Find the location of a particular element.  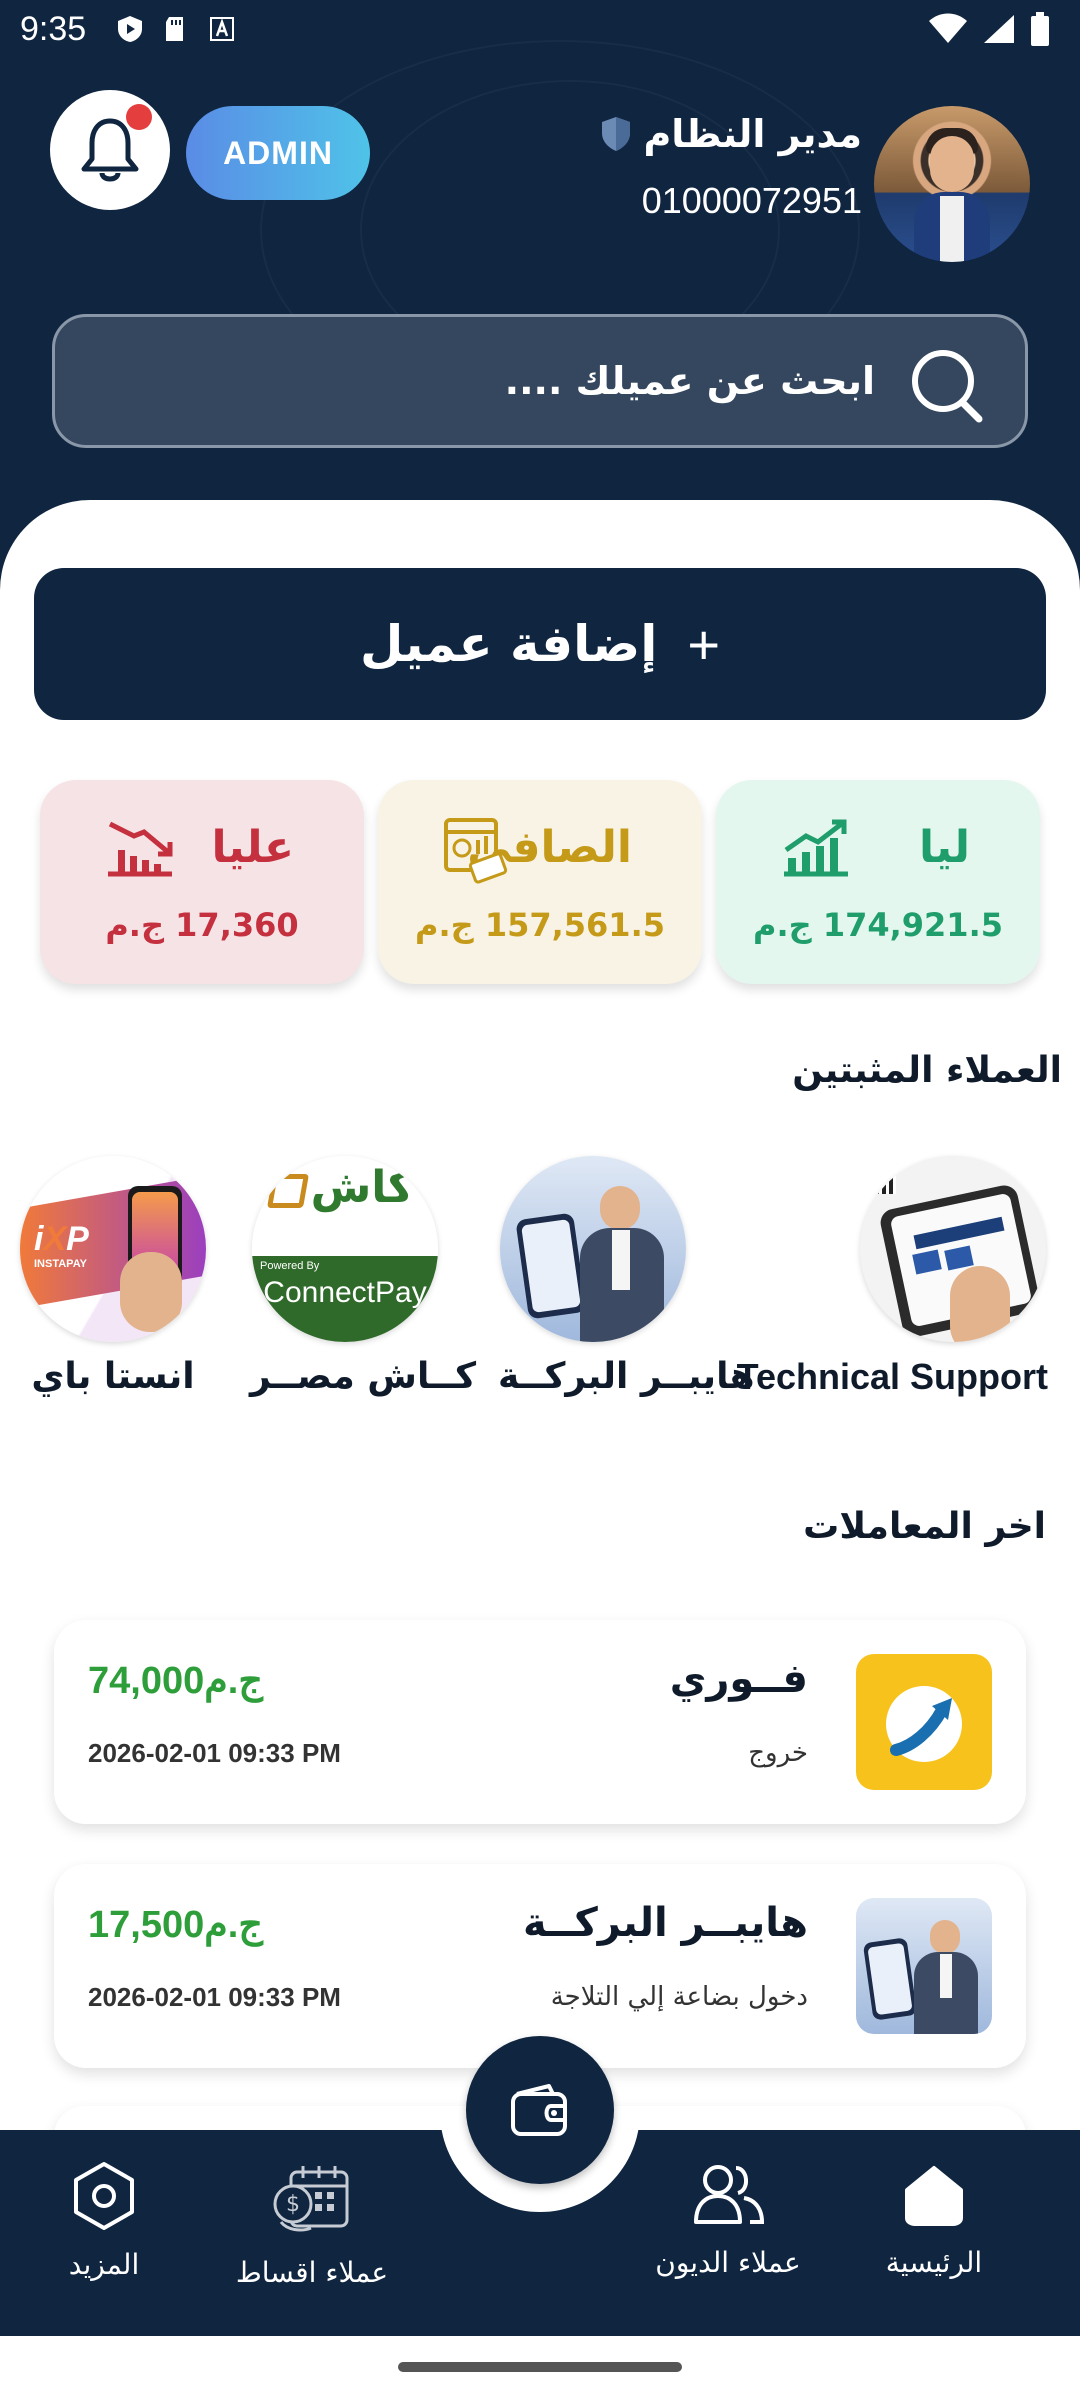

transaction-type: دخول بضاعة إلي التلاجة is located at coordinates (679, 1997).